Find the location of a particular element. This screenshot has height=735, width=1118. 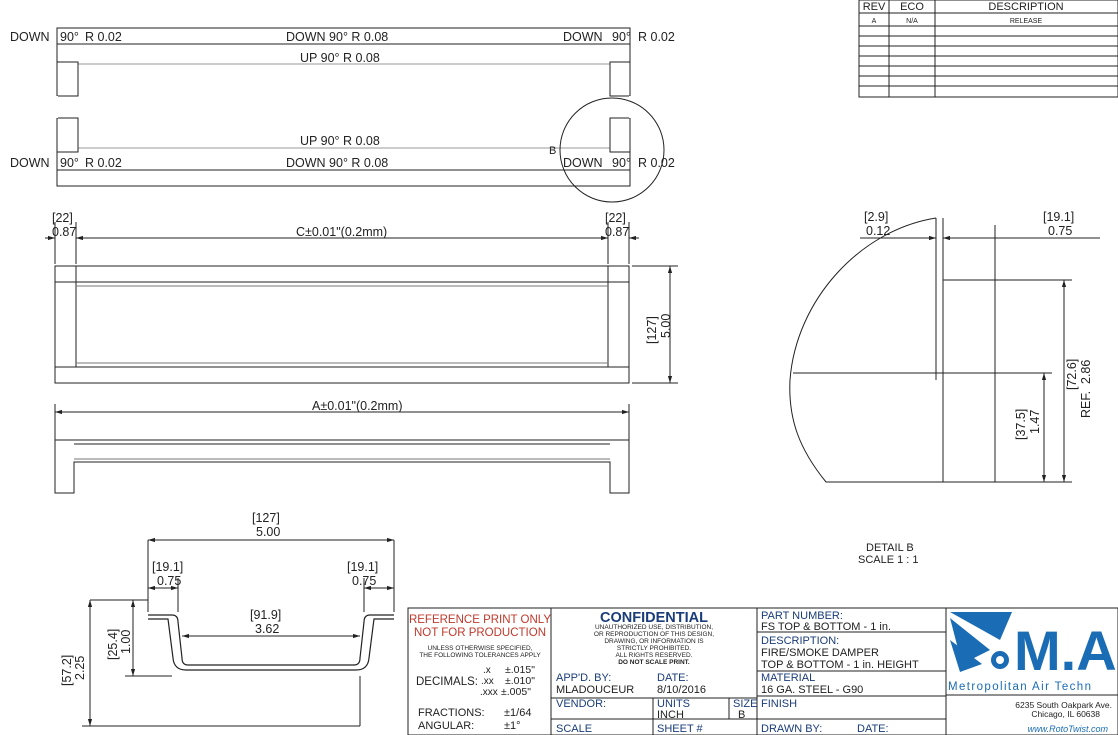

material-label: MATERIAL is located at coordinates (788, 678).